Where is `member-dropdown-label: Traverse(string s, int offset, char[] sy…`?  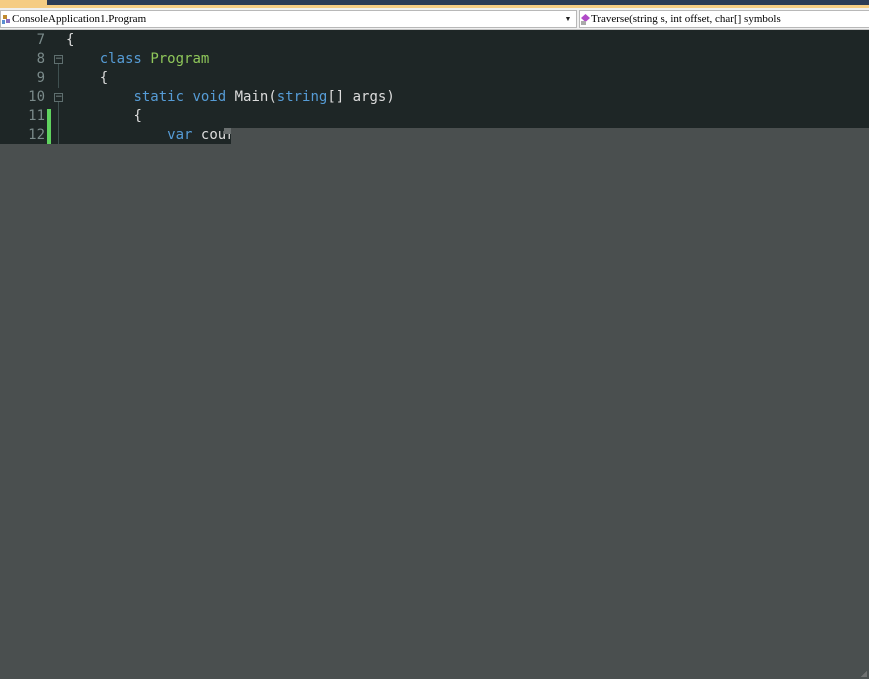 member-dropdown-label: Traverse(string s, int offset, char[] sy… is located at coordinates (686, 19).